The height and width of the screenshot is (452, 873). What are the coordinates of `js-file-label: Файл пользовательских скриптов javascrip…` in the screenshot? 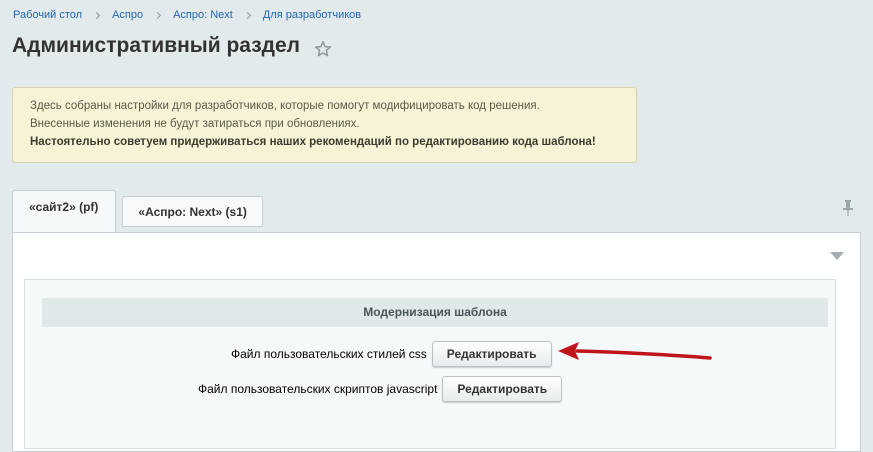 It's located at (318, 389).